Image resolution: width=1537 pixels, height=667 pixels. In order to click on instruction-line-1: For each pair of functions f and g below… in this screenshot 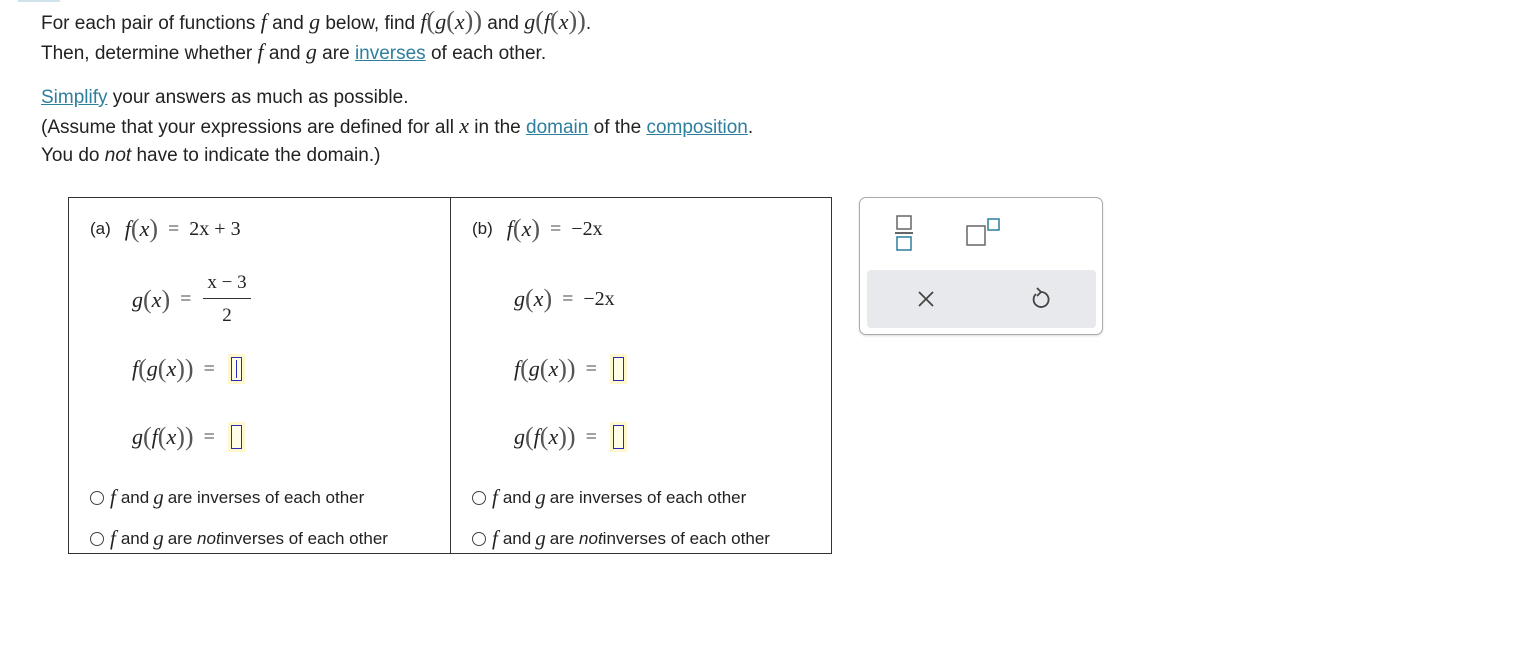, I will do `click(316, 20)`.